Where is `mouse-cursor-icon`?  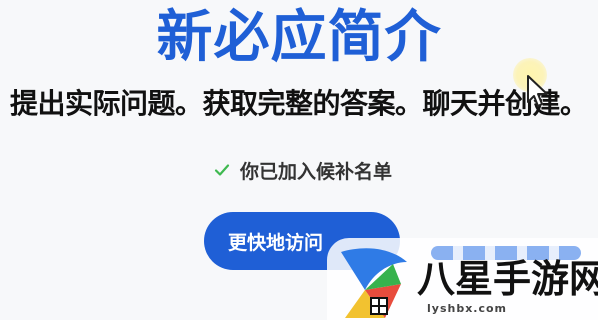 mouse-cursor-icon is located at coordinates (537, 91).